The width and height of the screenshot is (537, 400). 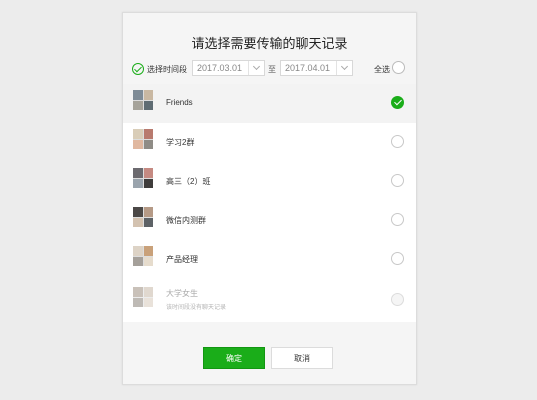 I want to click on no-records-note: 该时间段没有聊天记录, so click(x=196, y=308).